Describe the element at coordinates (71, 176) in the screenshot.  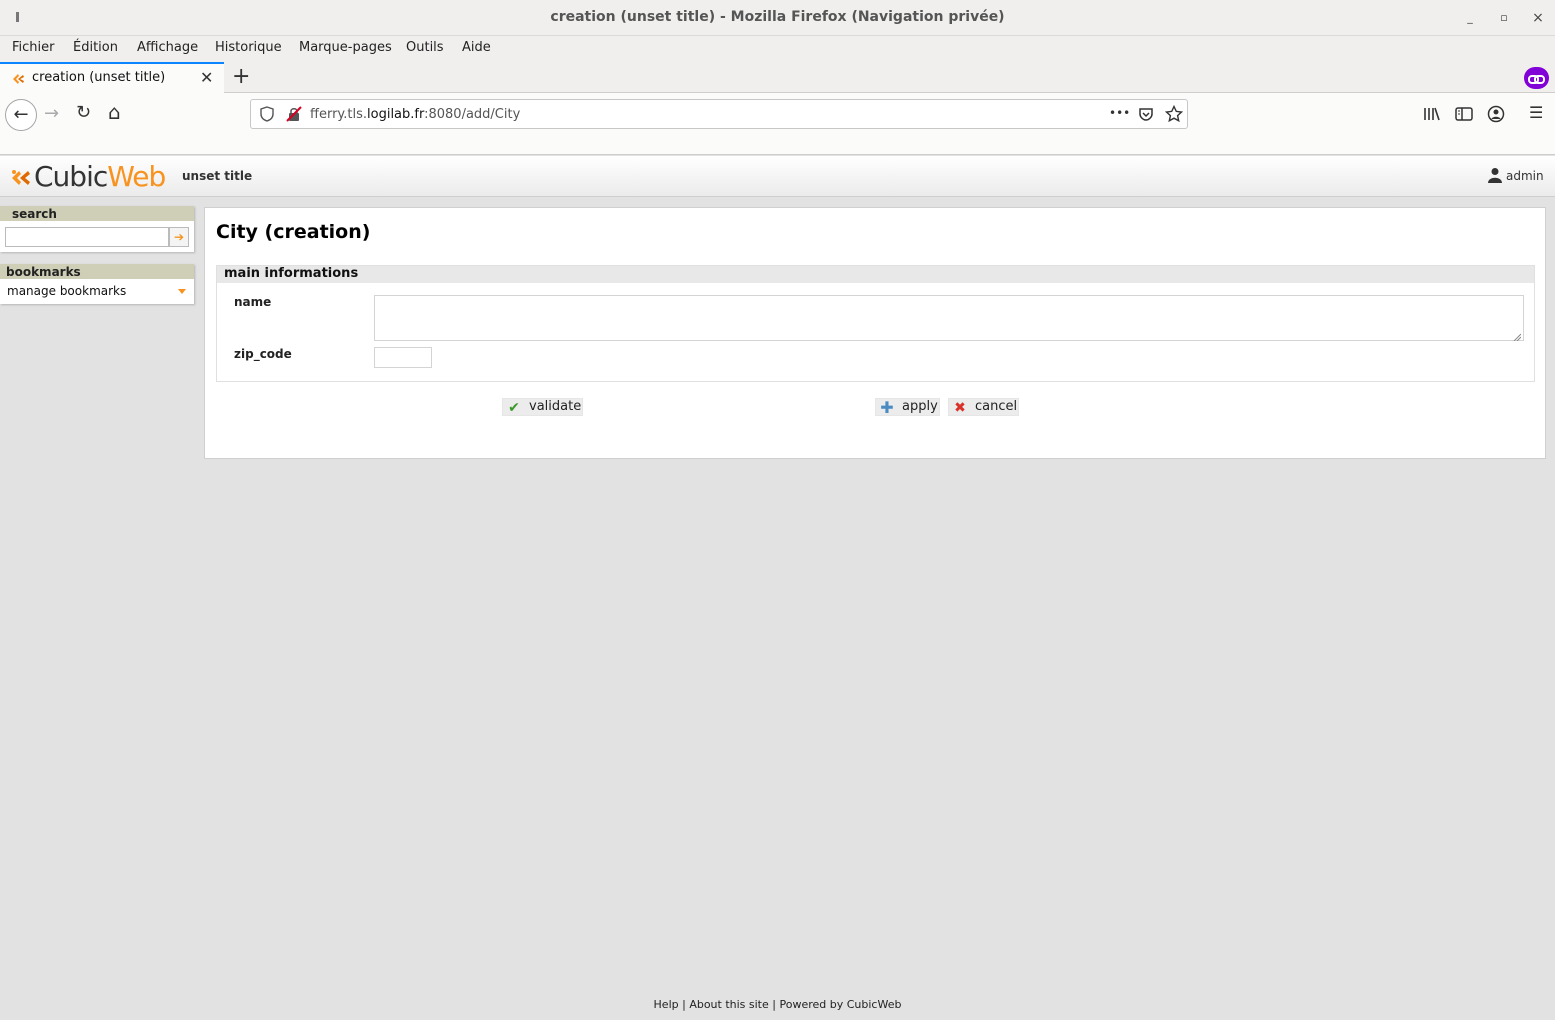
I see `logo-text-cubic: Cubic` at that location.